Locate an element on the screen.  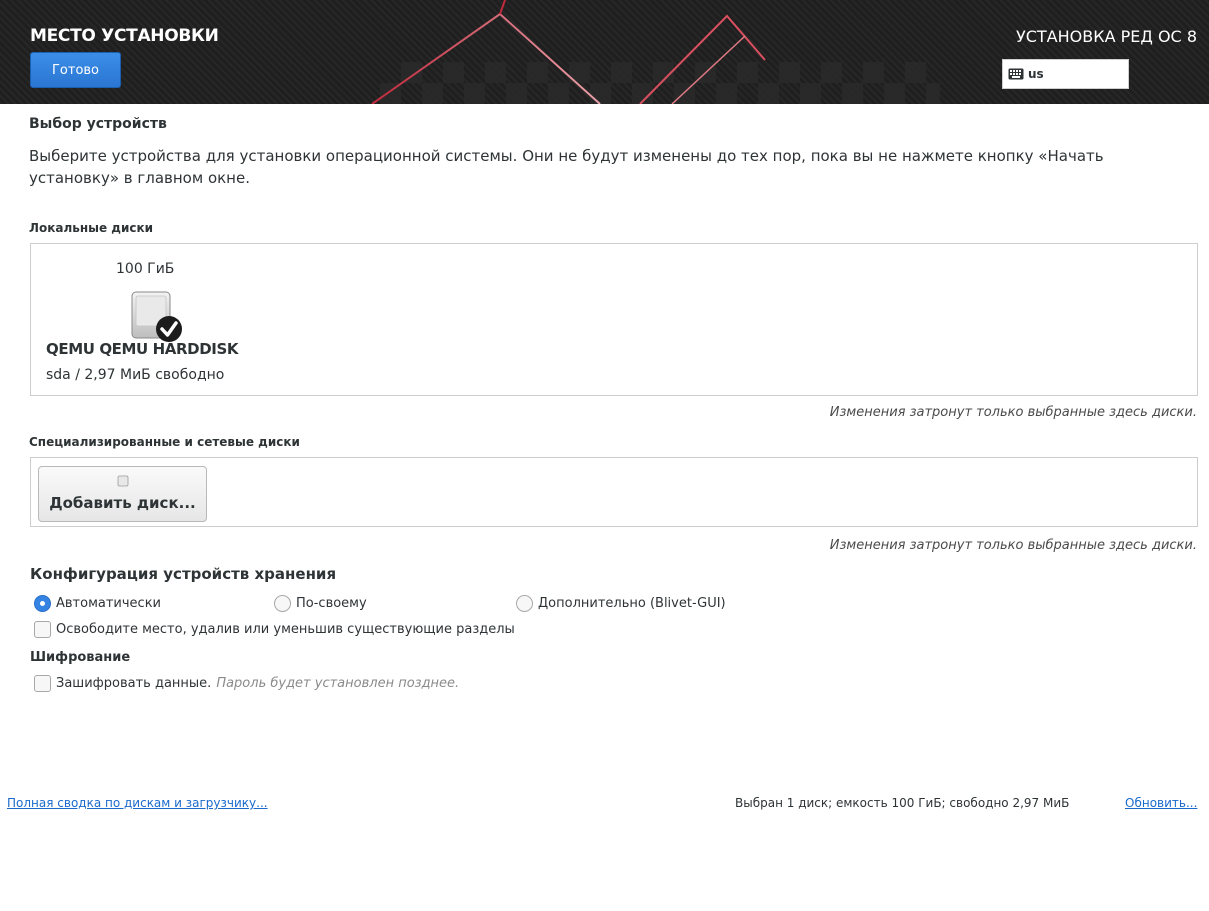
disk-name: QEMU QEMU HARDDISK is located at coordinates (142, 349).